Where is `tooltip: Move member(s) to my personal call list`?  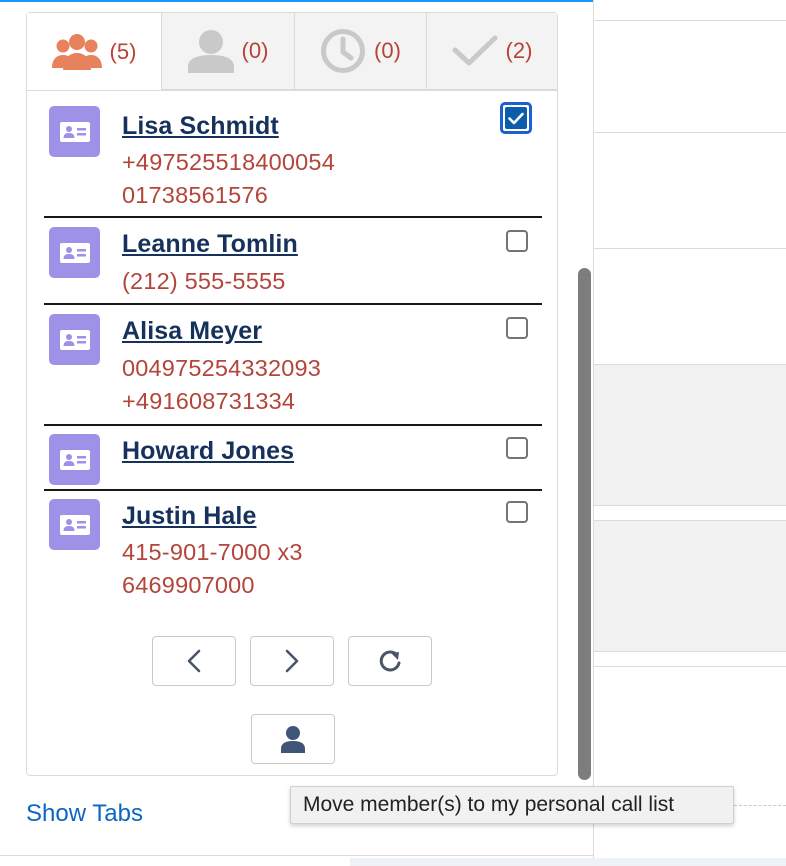
tooltip: Move member(s) to my personal call list is located at coordinates (512, 805).